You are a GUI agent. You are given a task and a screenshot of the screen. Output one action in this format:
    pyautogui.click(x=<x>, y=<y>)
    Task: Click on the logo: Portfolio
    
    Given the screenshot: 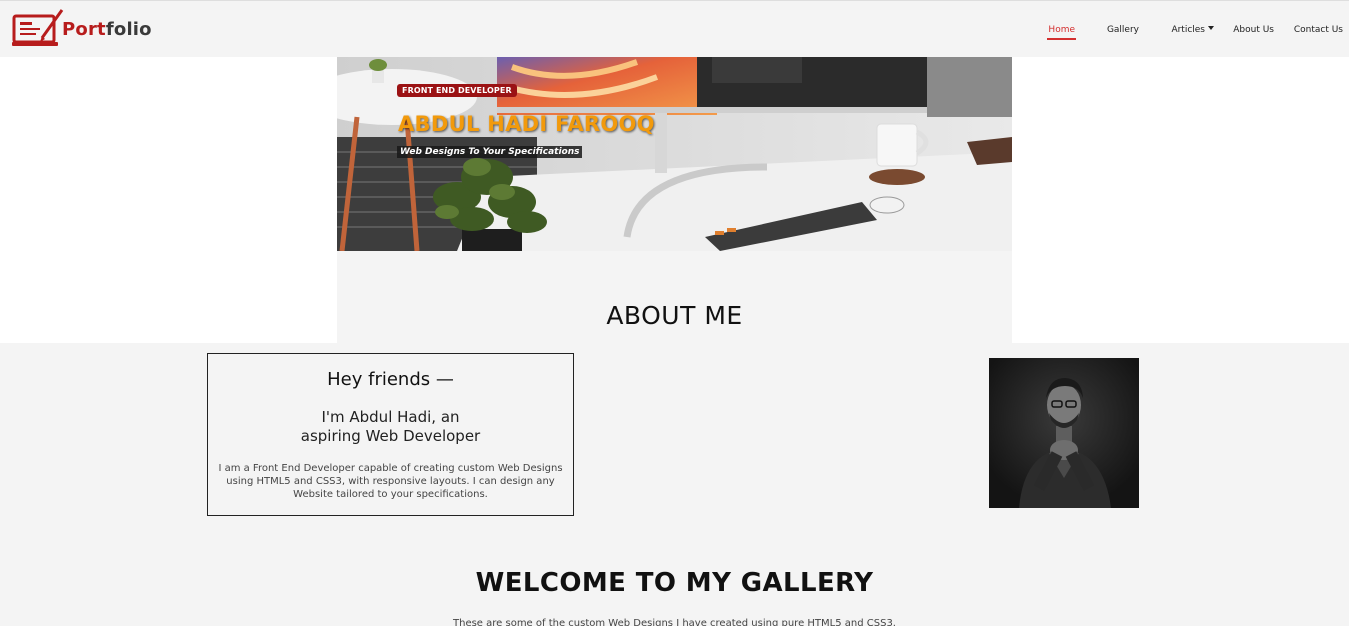 What is the action you would take?
    pyautogui.click(x=87, y=29)
    